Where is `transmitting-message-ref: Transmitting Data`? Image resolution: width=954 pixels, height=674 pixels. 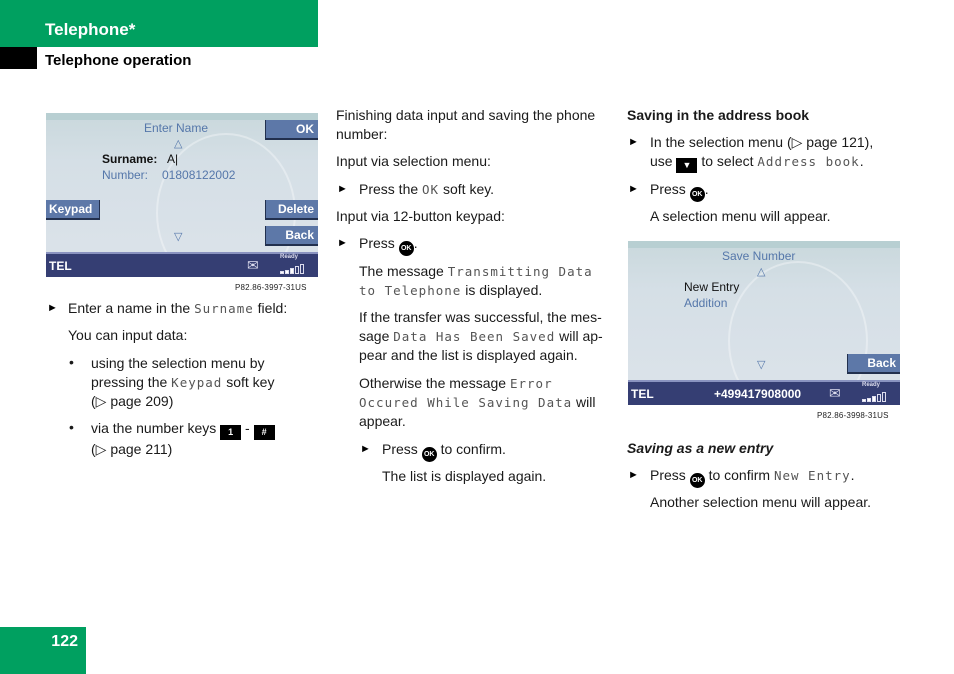 transmitting-message-ref: Transmitting Data is located at coordinates (520, 271).